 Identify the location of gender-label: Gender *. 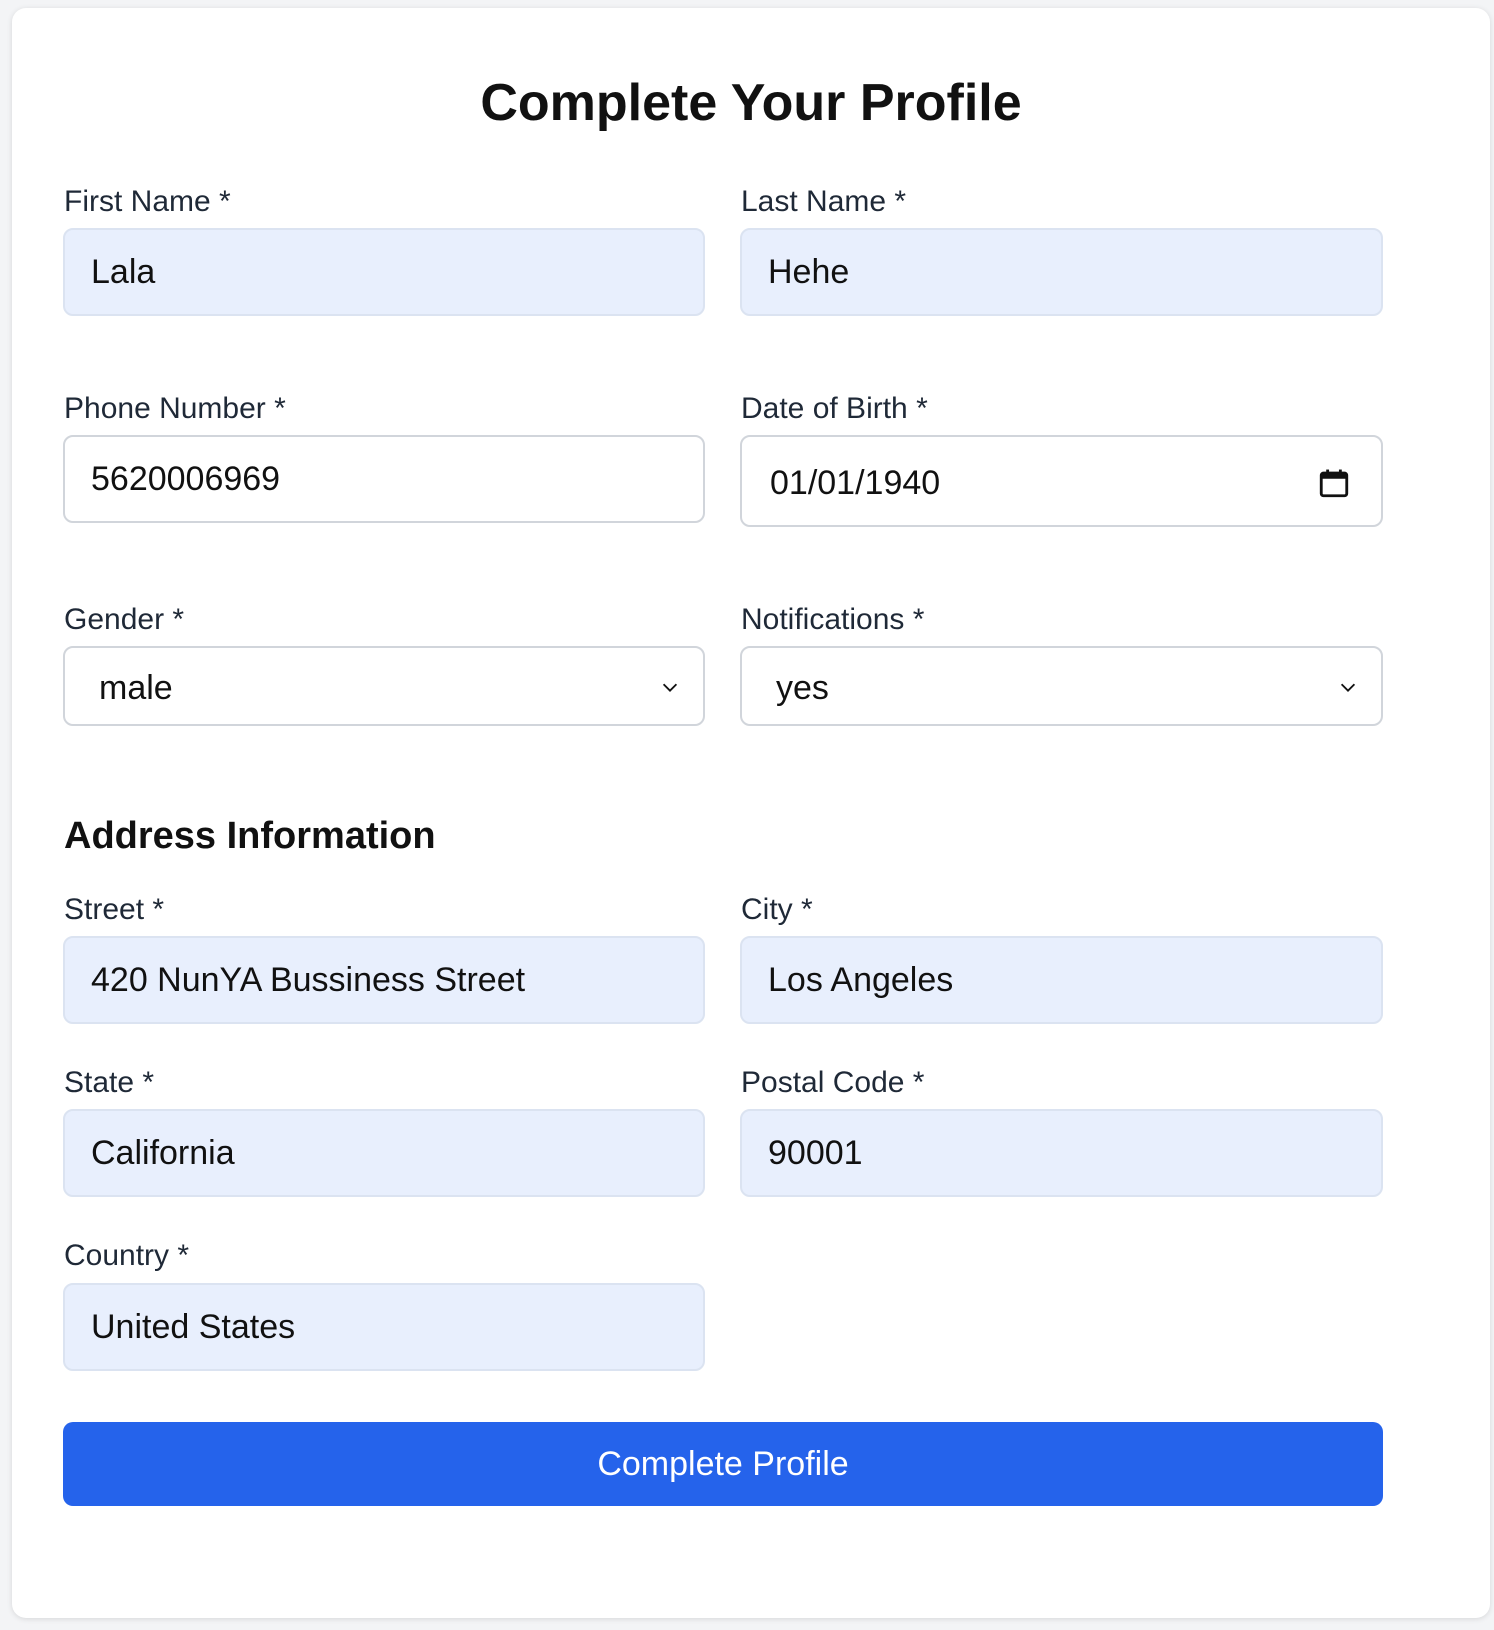
(124, 619).